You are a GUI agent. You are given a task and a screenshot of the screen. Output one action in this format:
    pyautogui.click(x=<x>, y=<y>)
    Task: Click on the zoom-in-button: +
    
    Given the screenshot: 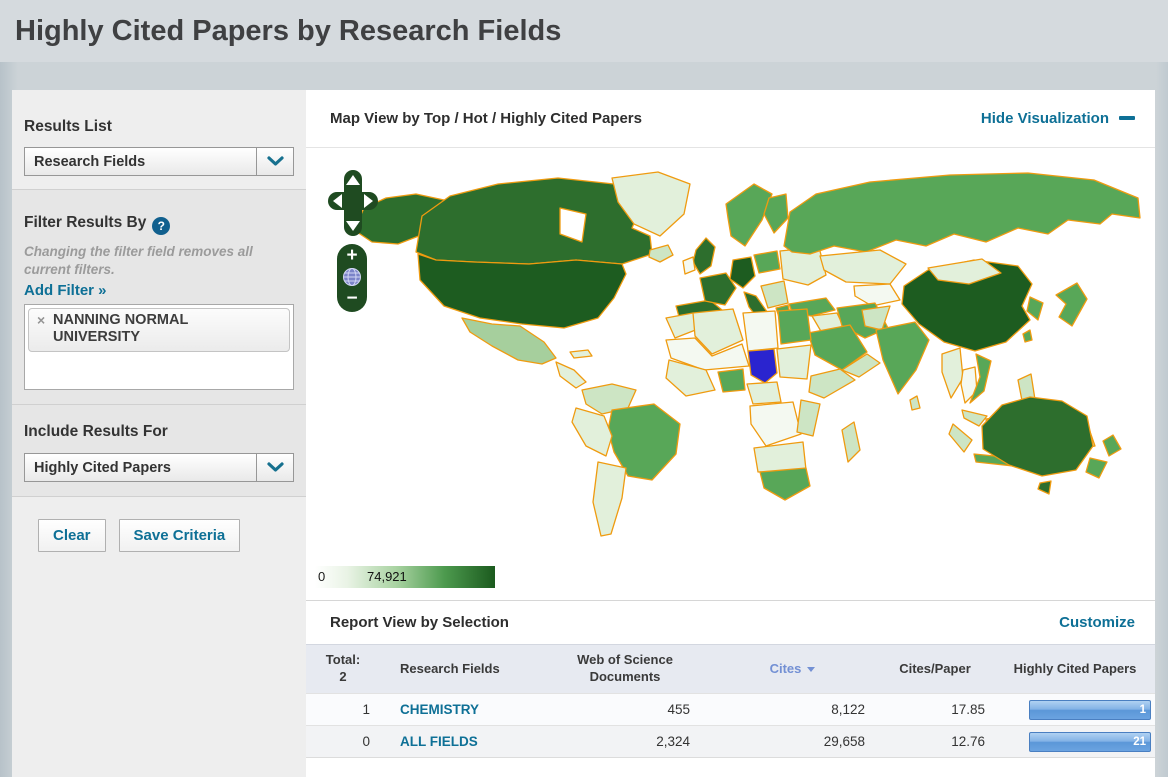 What is the action you would take?
    pyautogui.click(x=351, y=255)
    